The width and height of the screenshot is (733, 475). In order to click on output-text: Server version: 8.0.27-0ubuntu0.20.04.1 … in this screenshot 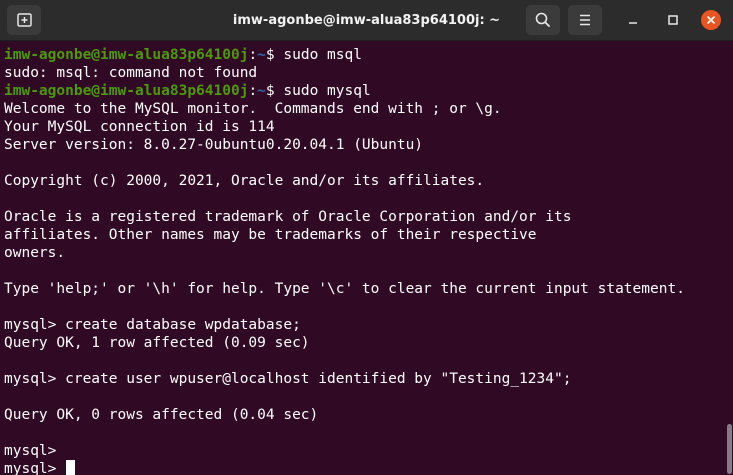, I will do `click(214, 145)`.